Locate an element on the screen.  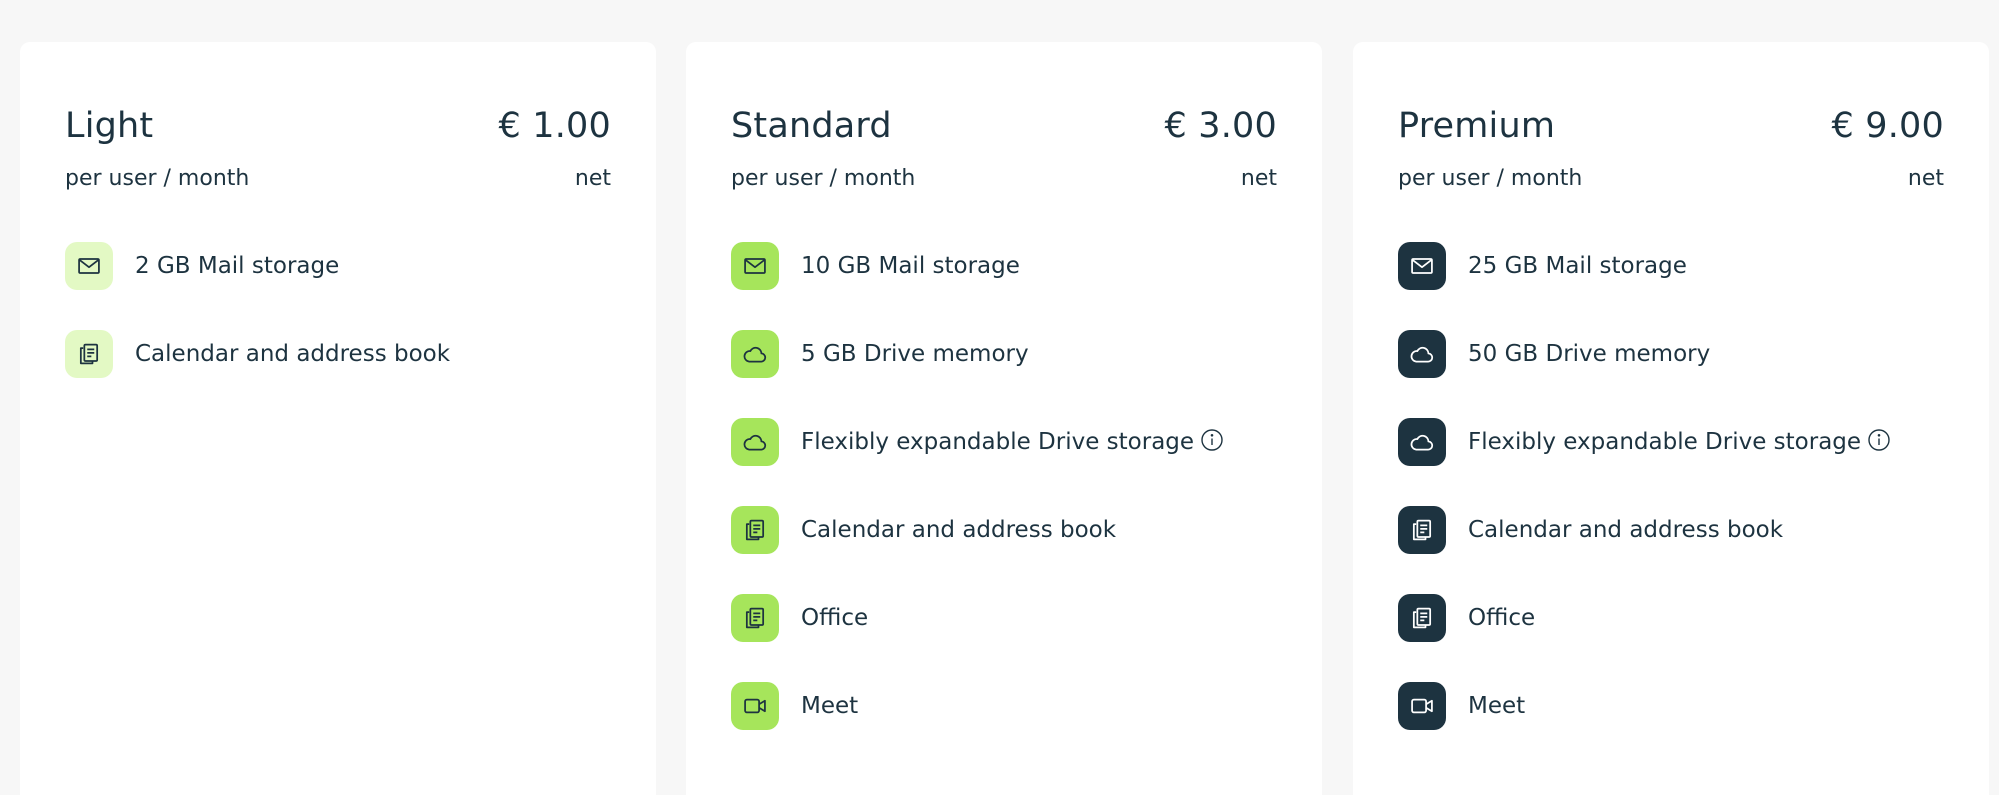
plan-price: € 1.00 is located at coordinates (554, 126).